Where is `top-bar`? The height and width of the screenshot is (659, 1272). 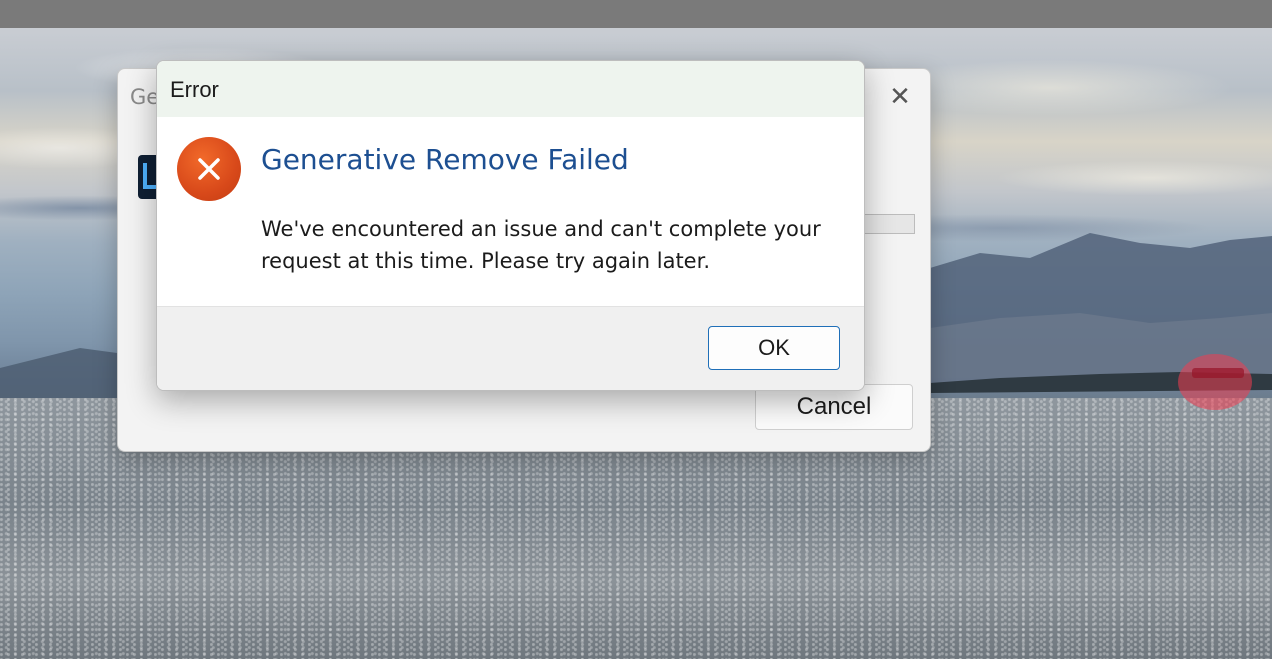
top-bar is located at coordinates (636, 14).